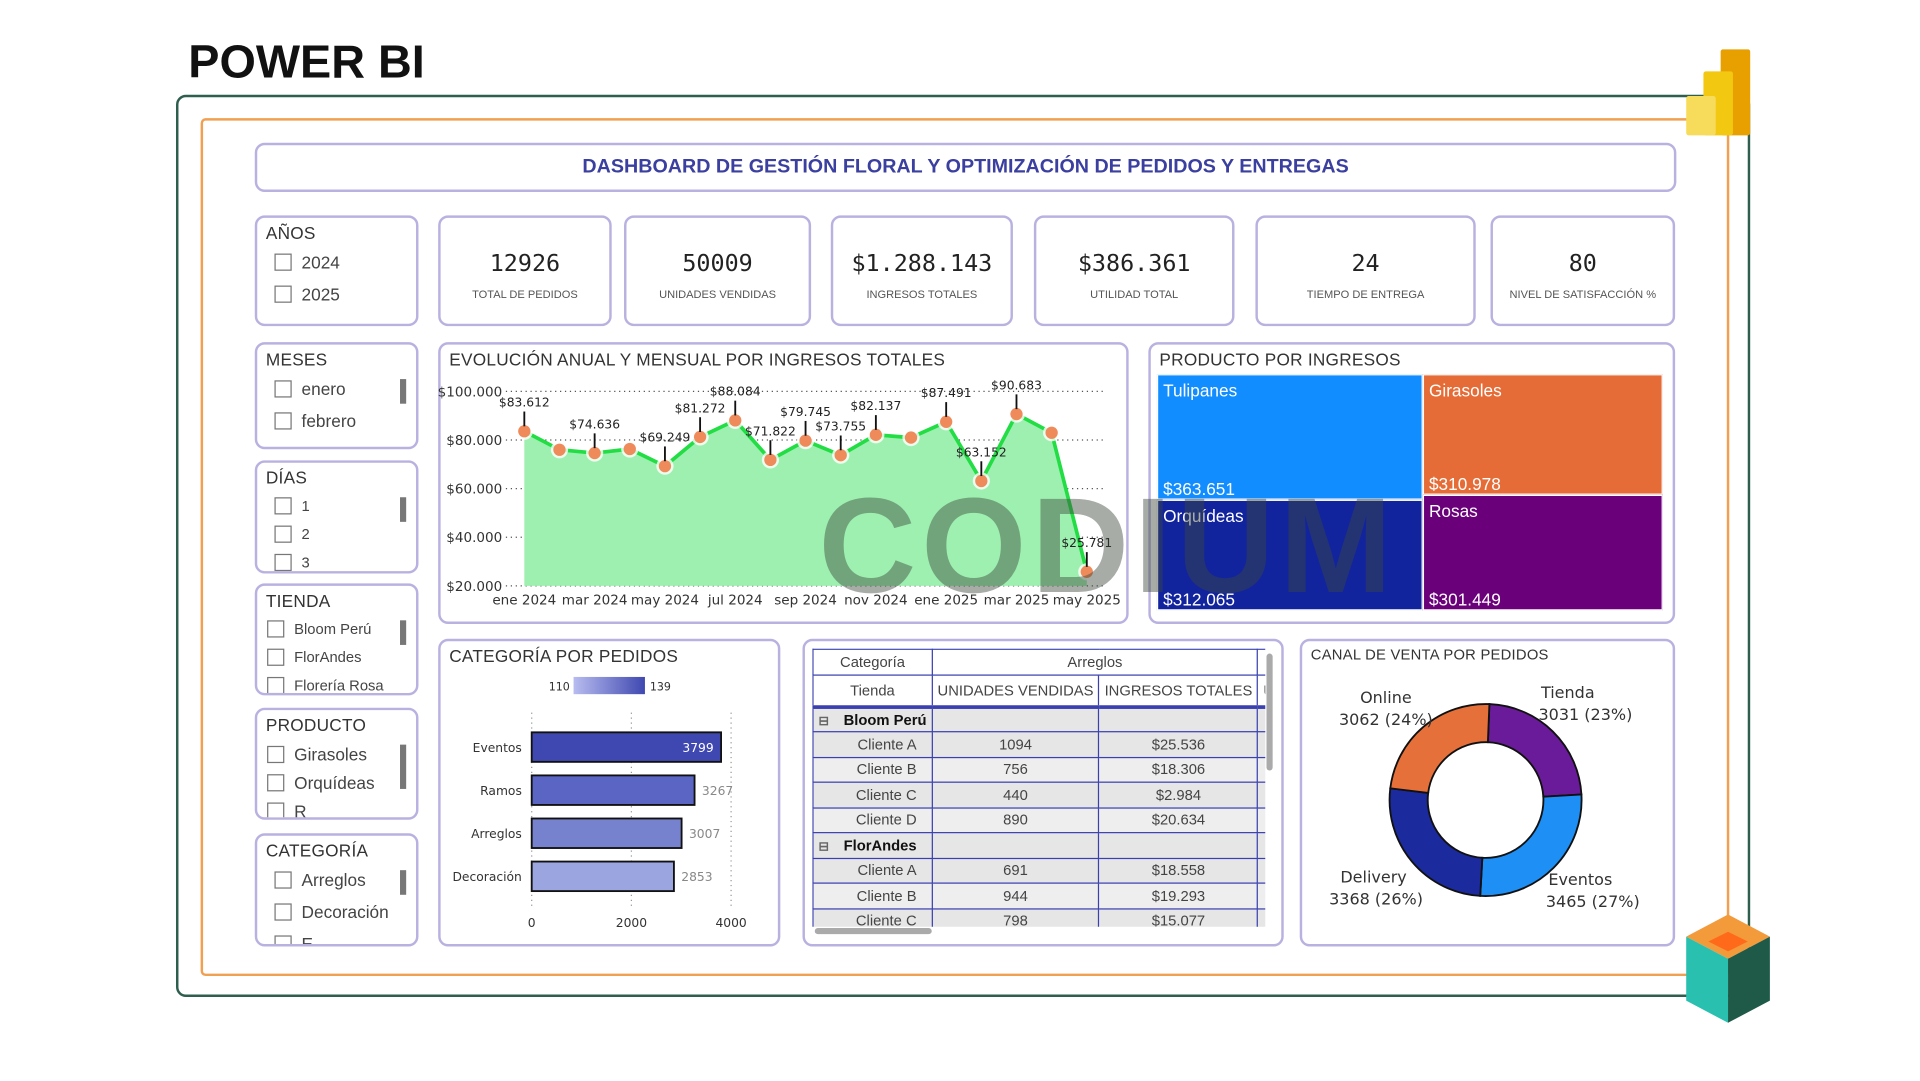 Image resolution: width=1920 pixels, height=1081 pixels. What do you see at coordinates (1178, 691) in the screenshot?
I see `column-header: INGRESOS TOTALES` at bounding box center [1178, 691].